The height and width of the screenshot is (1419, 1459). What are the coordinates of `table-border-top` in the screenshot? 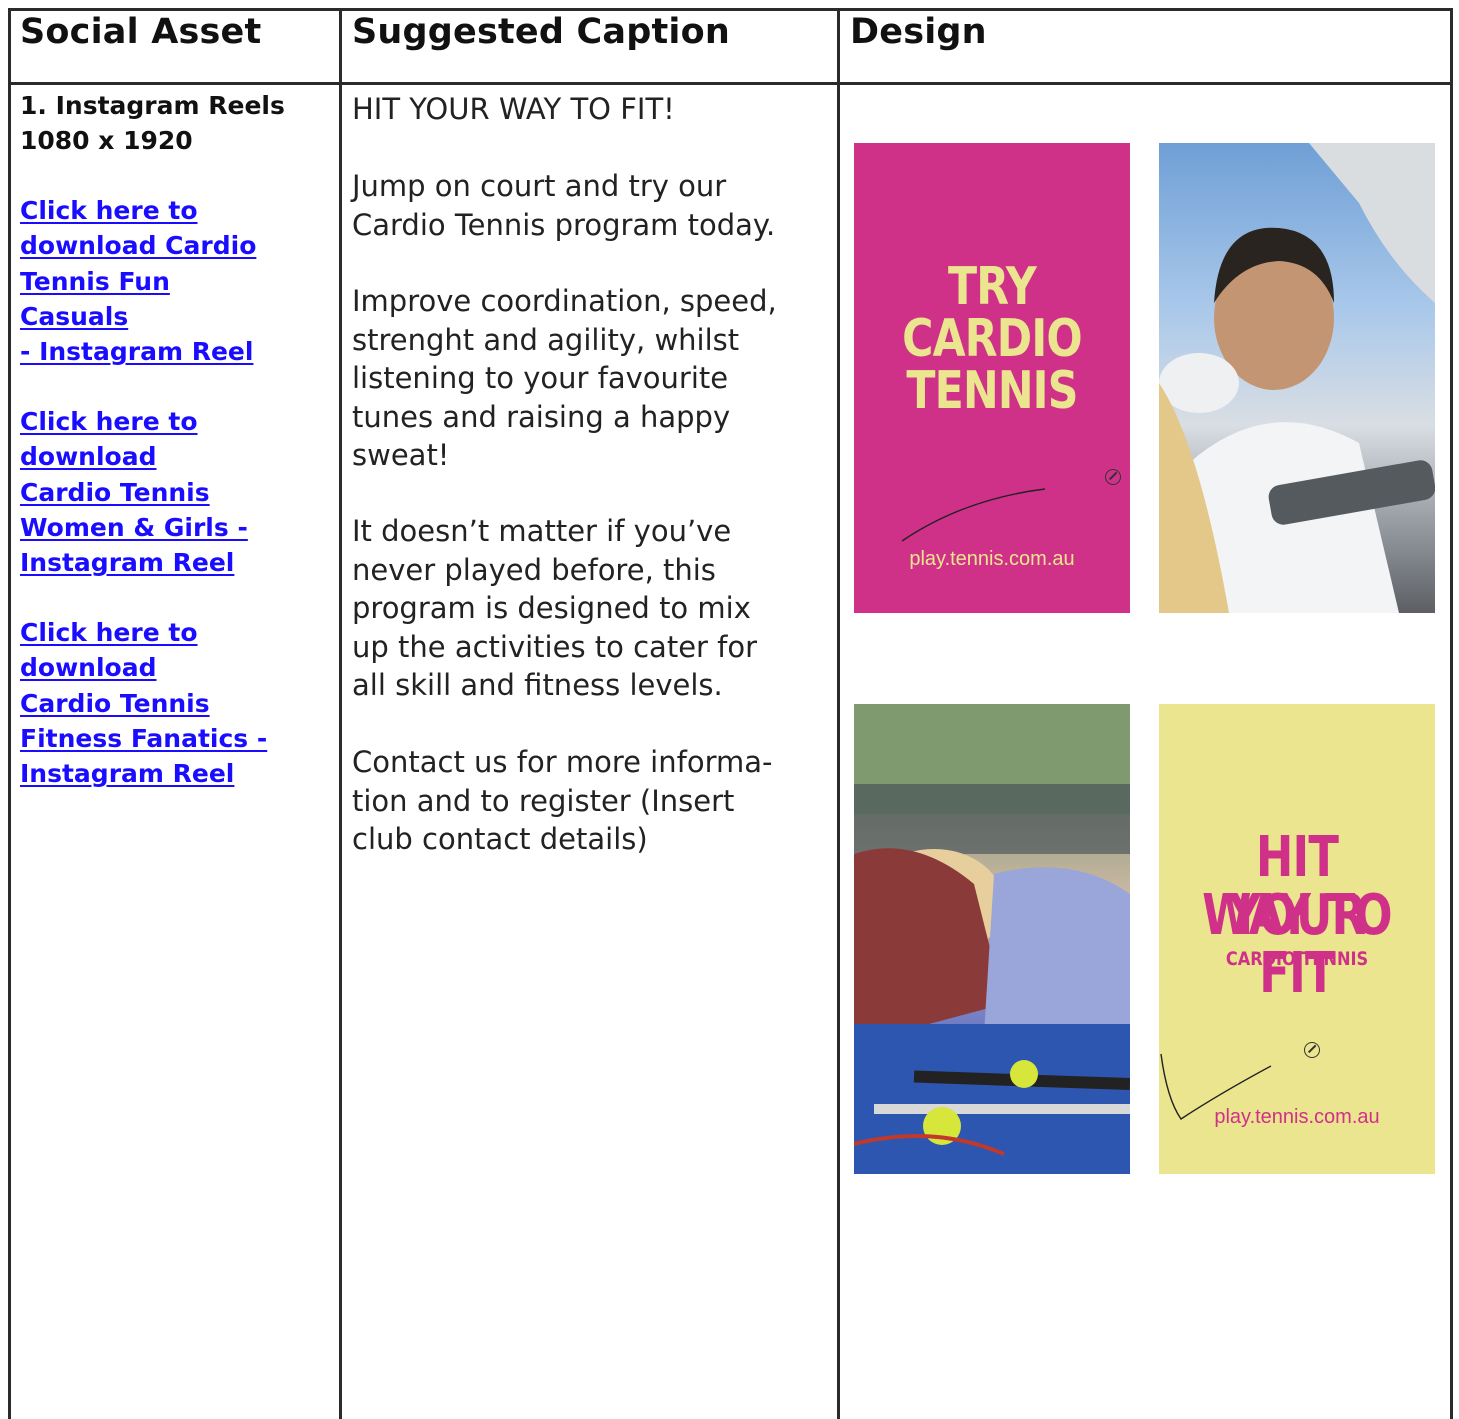 It's located at (730, 9).